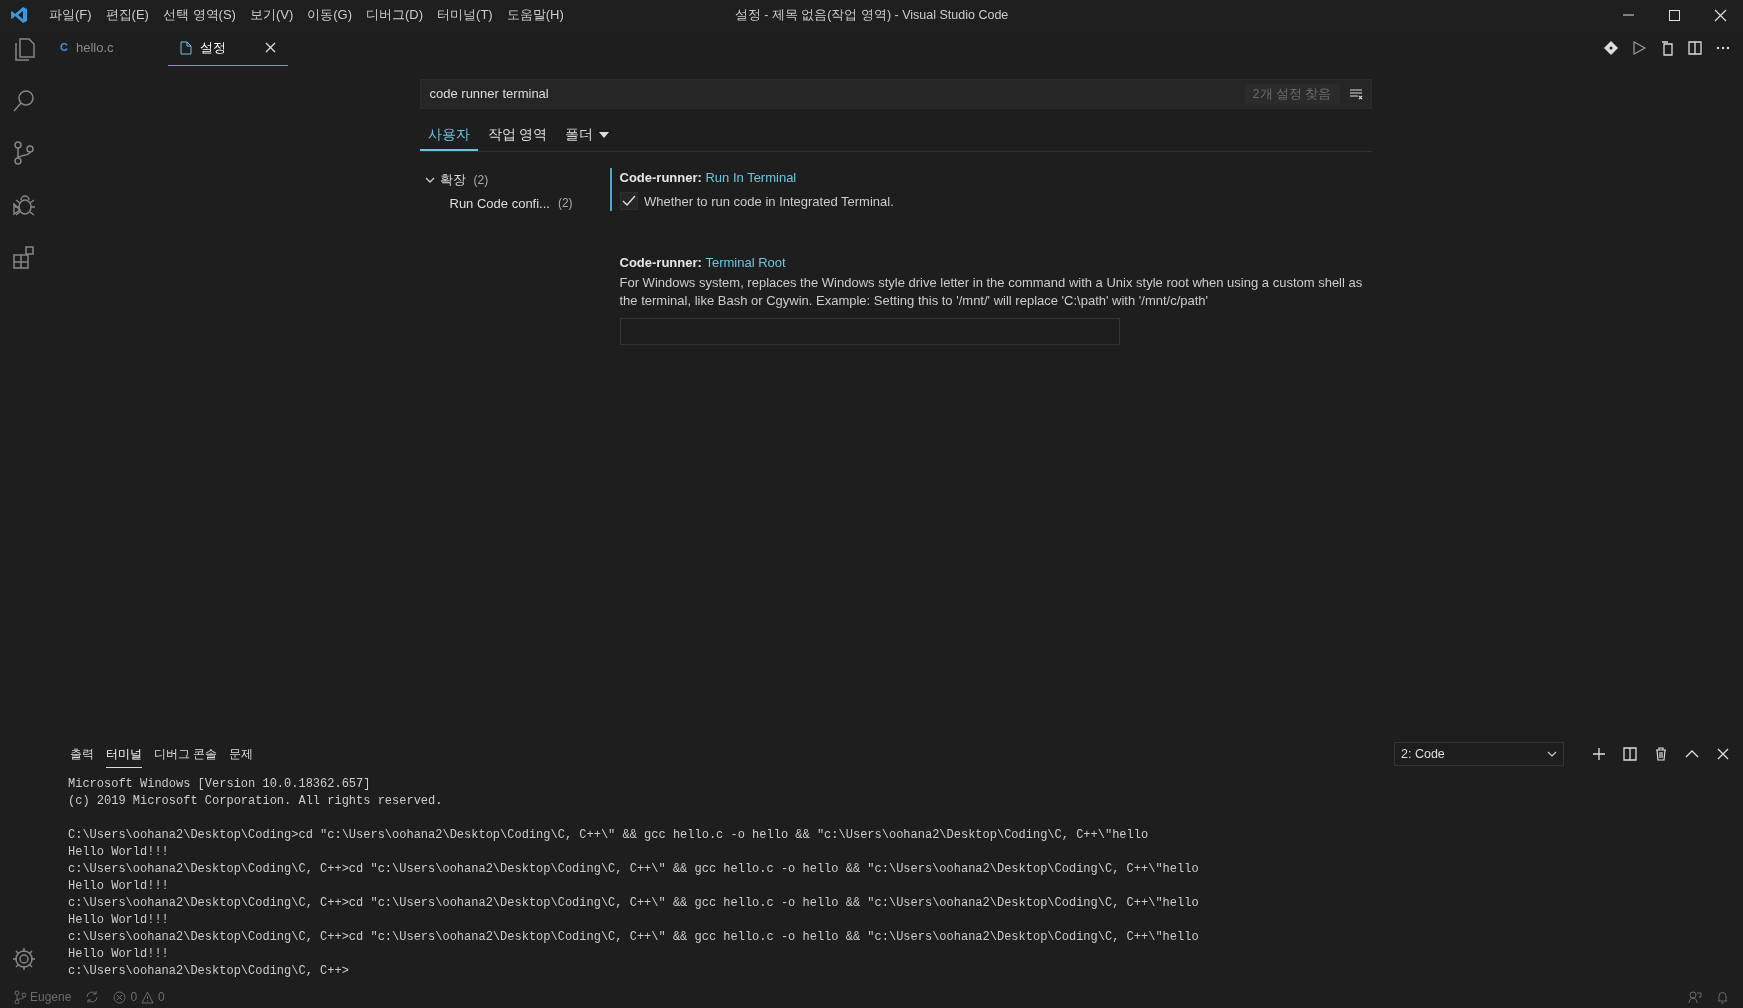 The width and height of the screenshot is (1743, 1008). What do you see at coordinates (871, 14) in the screenshot?
I see `window-title: 설정 - 제목 없음(작업 영역) - Visual Studio Code` at bounding box center [871, 14].